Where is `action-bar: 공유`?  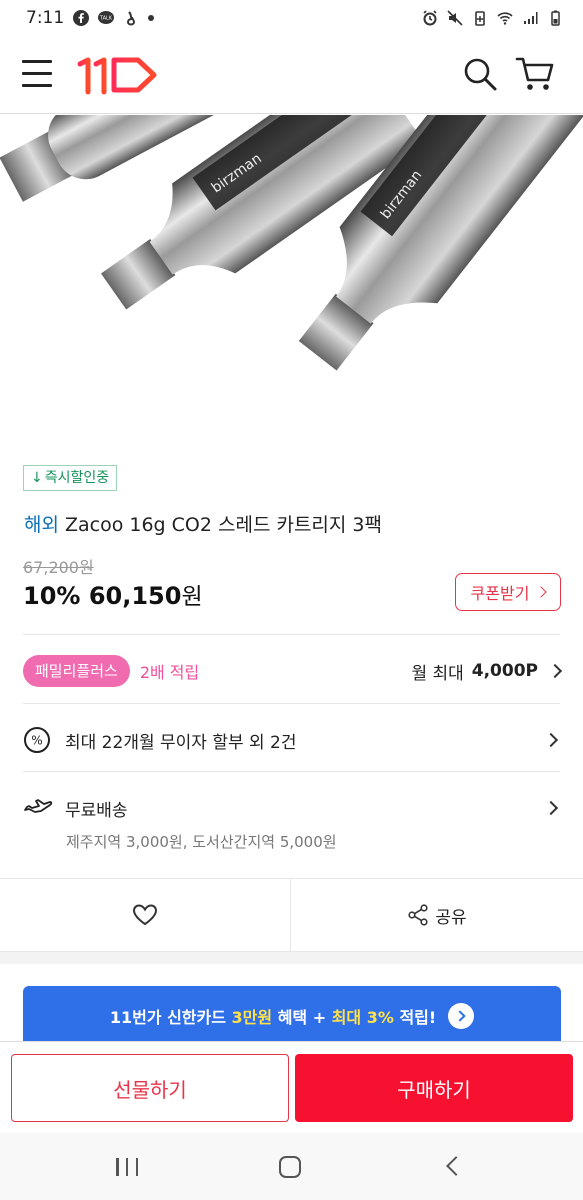
action-bar: 공유 is located at coordinates (291, 915).